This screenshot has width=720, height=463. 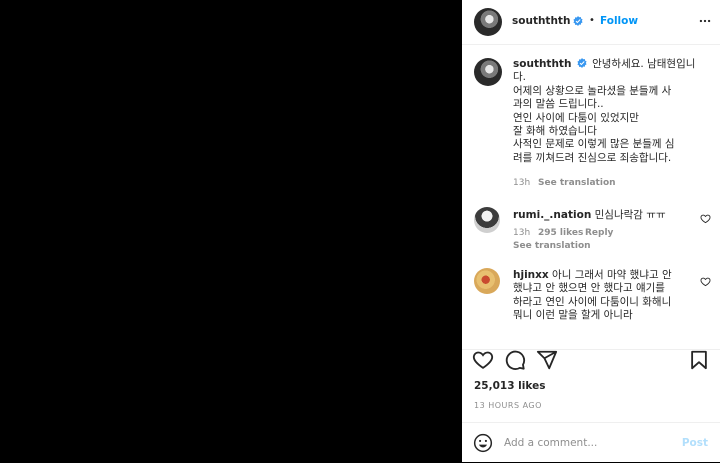 I want to click on comment-input, so click(x=589, y=443).